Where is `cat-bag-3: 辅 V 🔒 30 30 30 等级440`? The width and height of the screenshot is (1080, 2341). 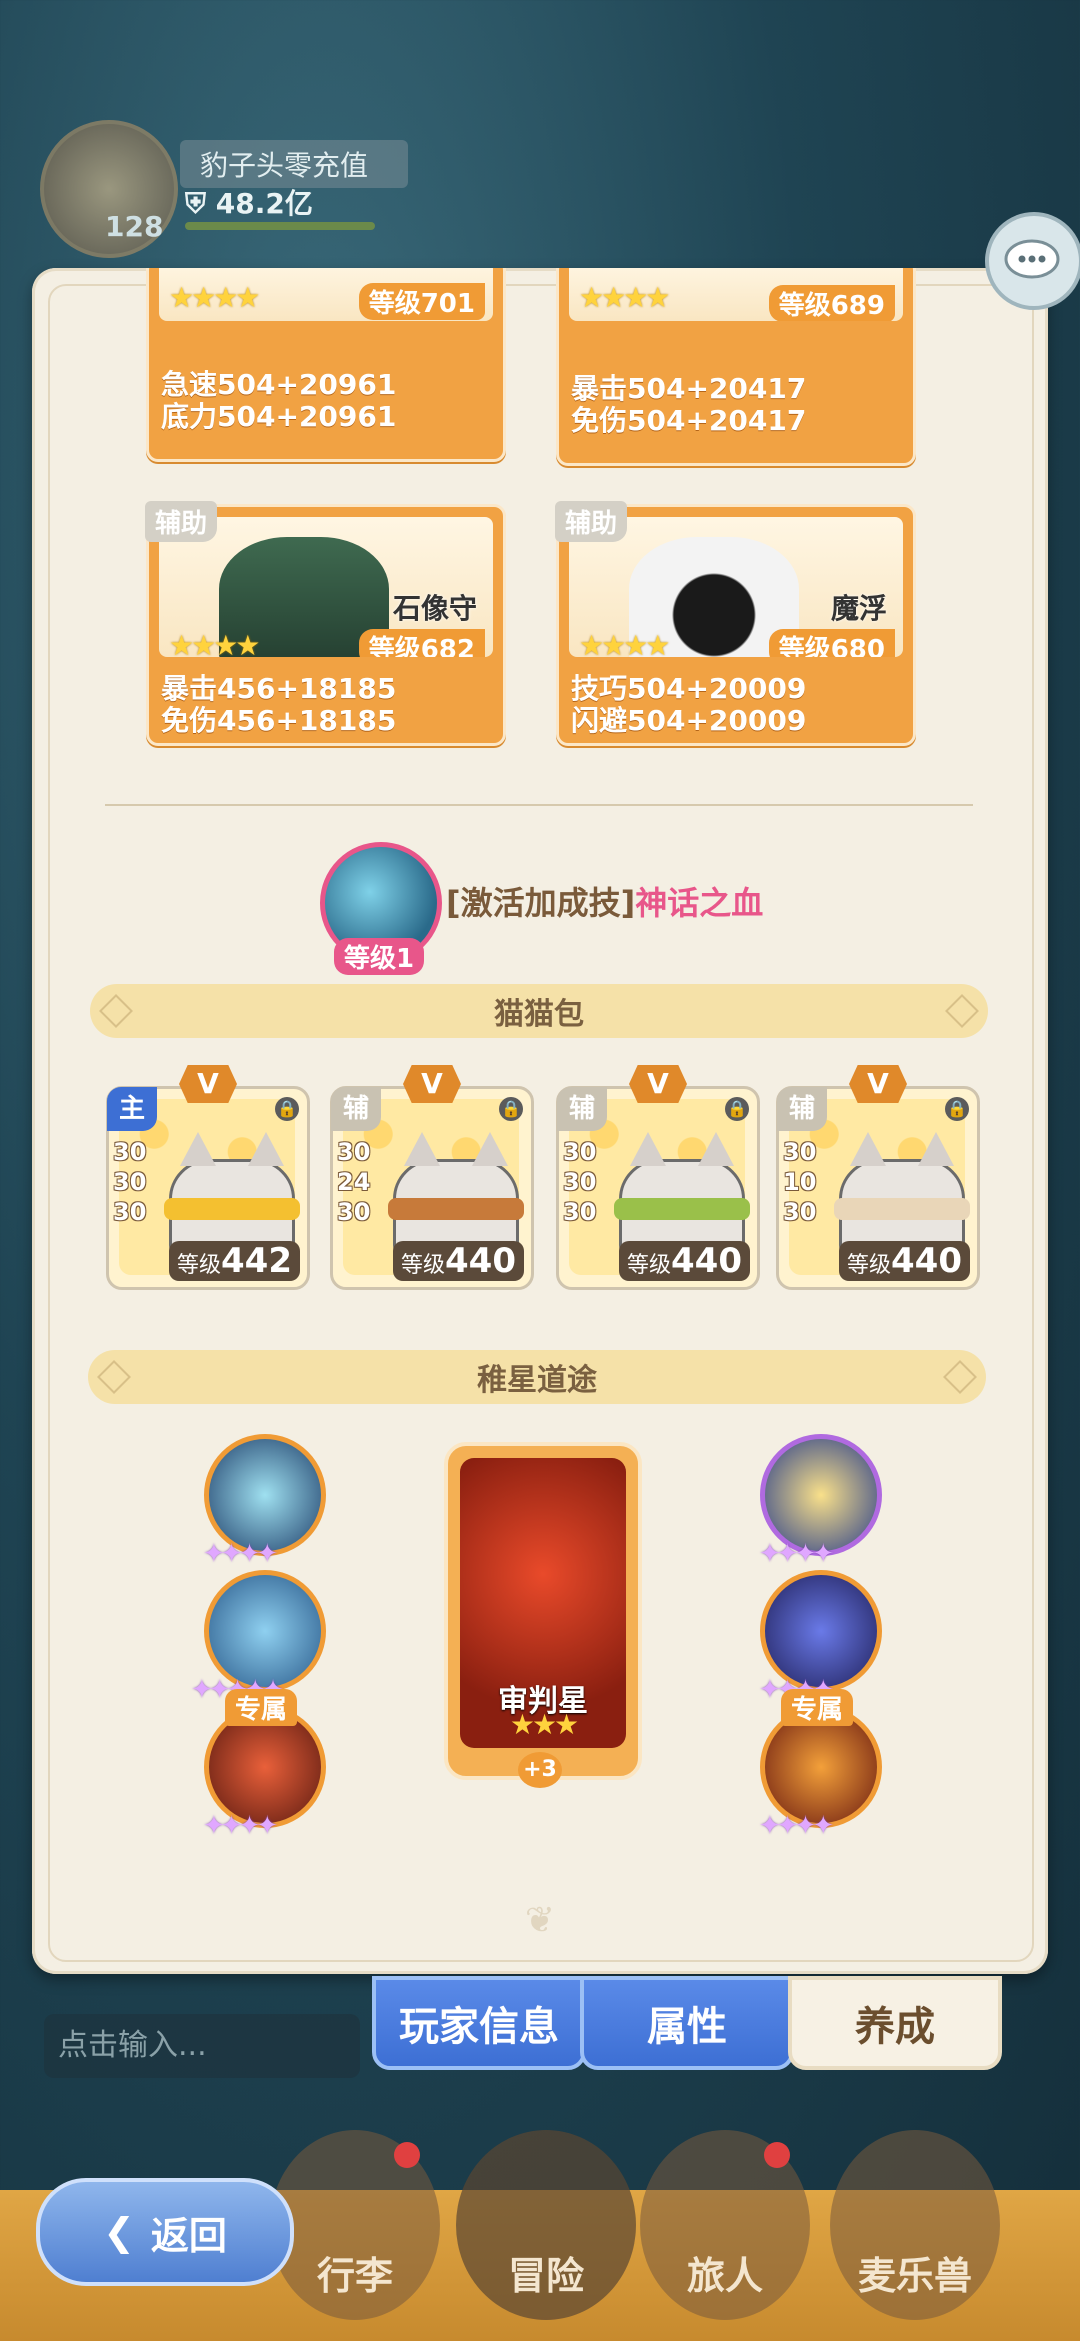 cat-bag-3: 辅 V 🔒 30 30 30 等级440 is located at coordinates (658, 1177).